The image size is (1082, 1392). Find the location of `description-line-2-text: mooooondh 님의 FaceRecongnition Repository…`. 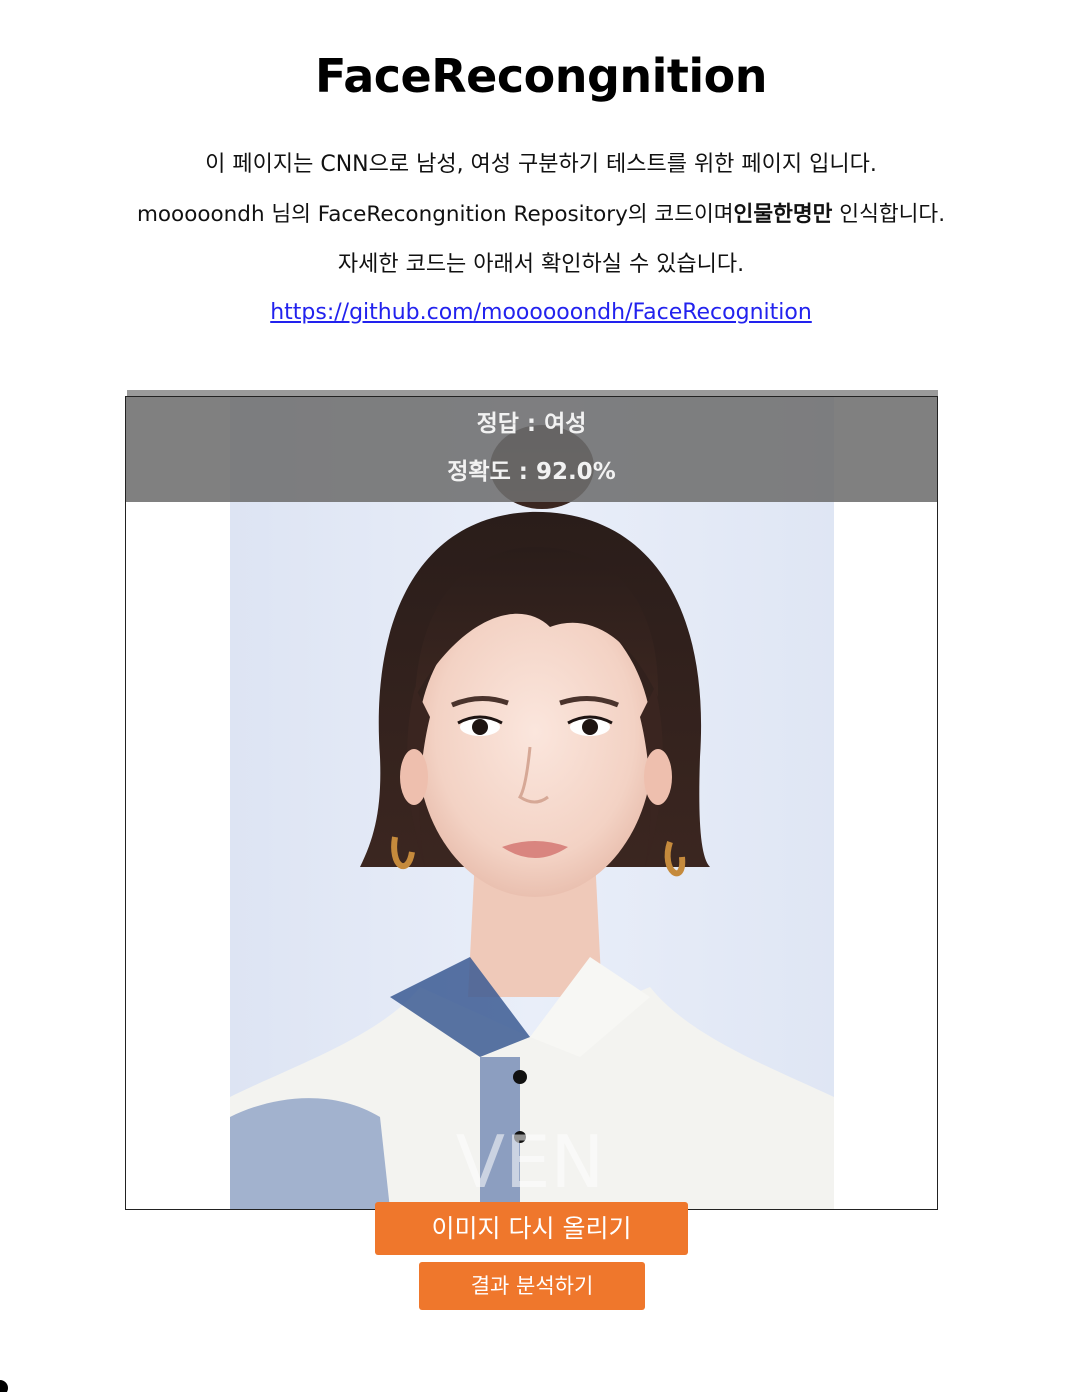

description-line-2-text: mooooondh 님의 FaceRecongnition Repository… is located at coordinates (435, 214).